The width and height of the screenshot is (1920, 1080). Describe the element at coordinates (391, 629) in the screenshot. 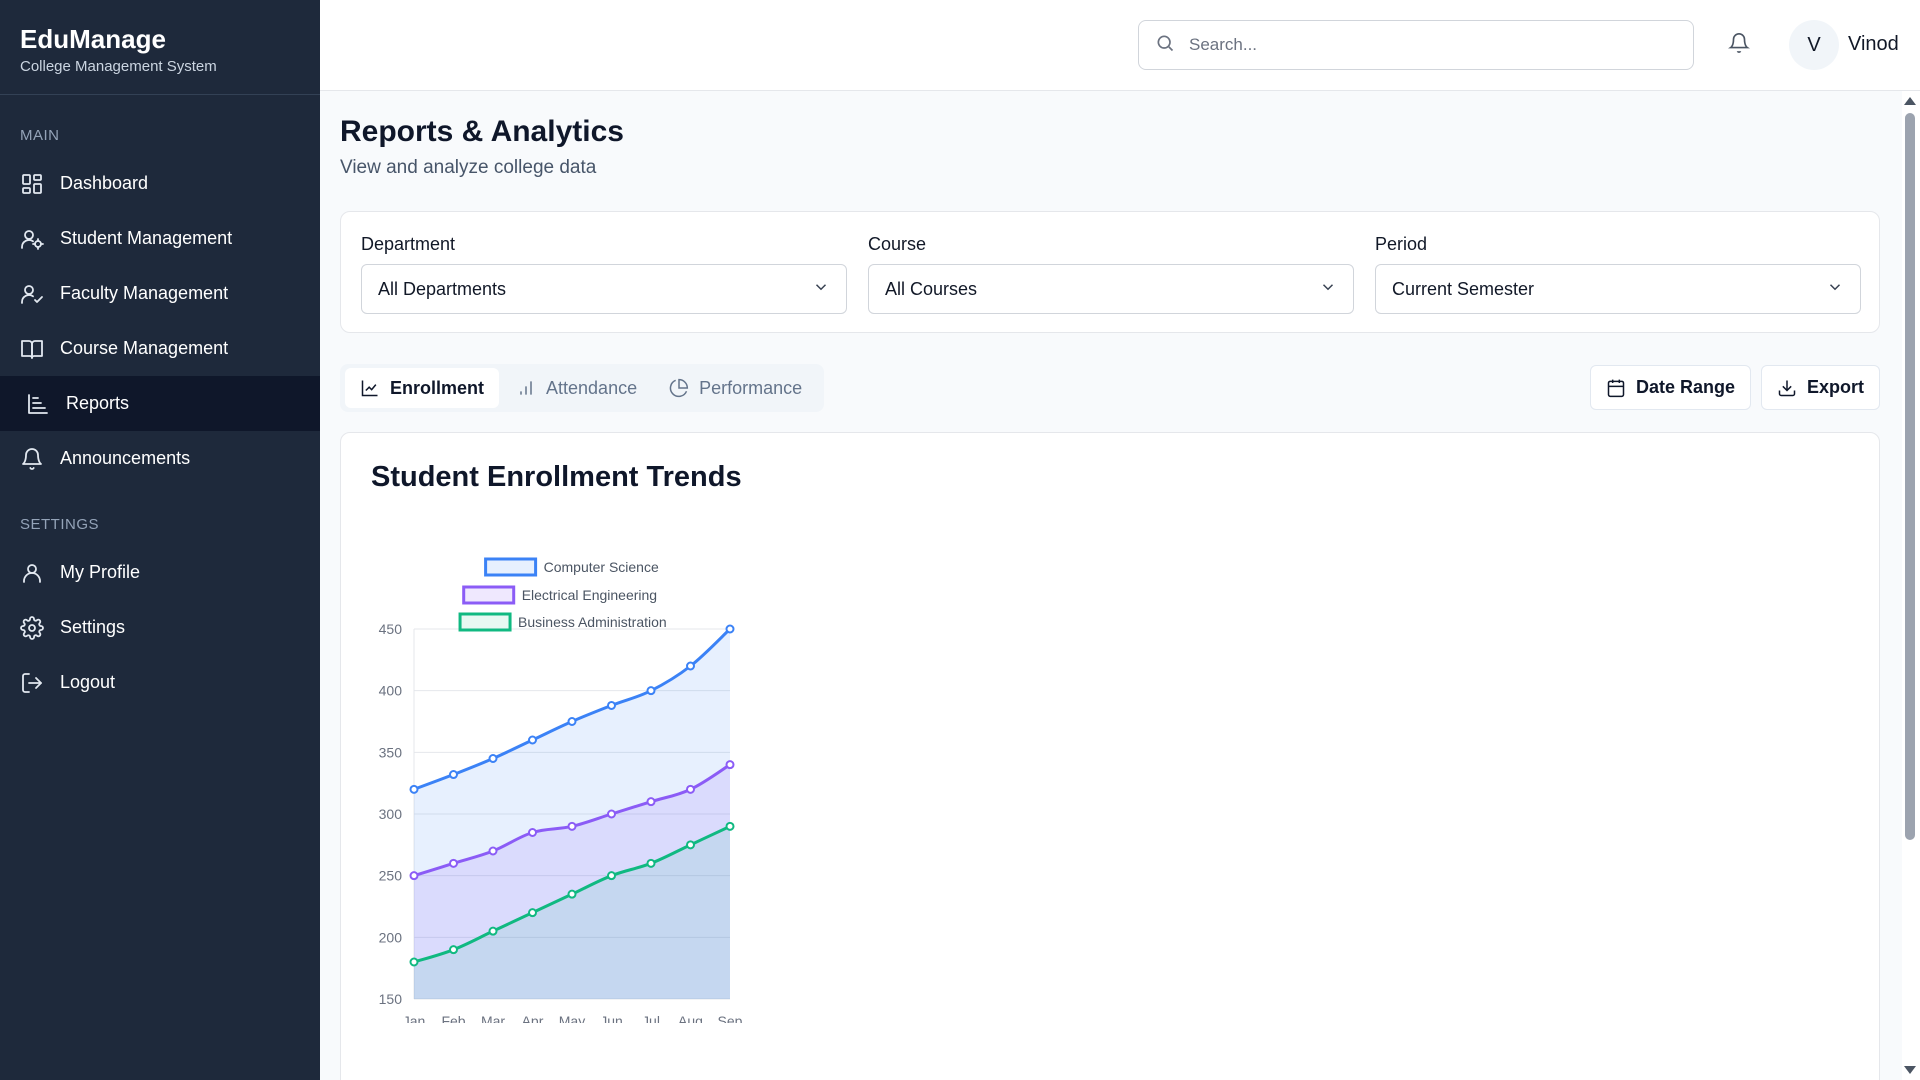

I see `y-tick-label: 450` at that location.